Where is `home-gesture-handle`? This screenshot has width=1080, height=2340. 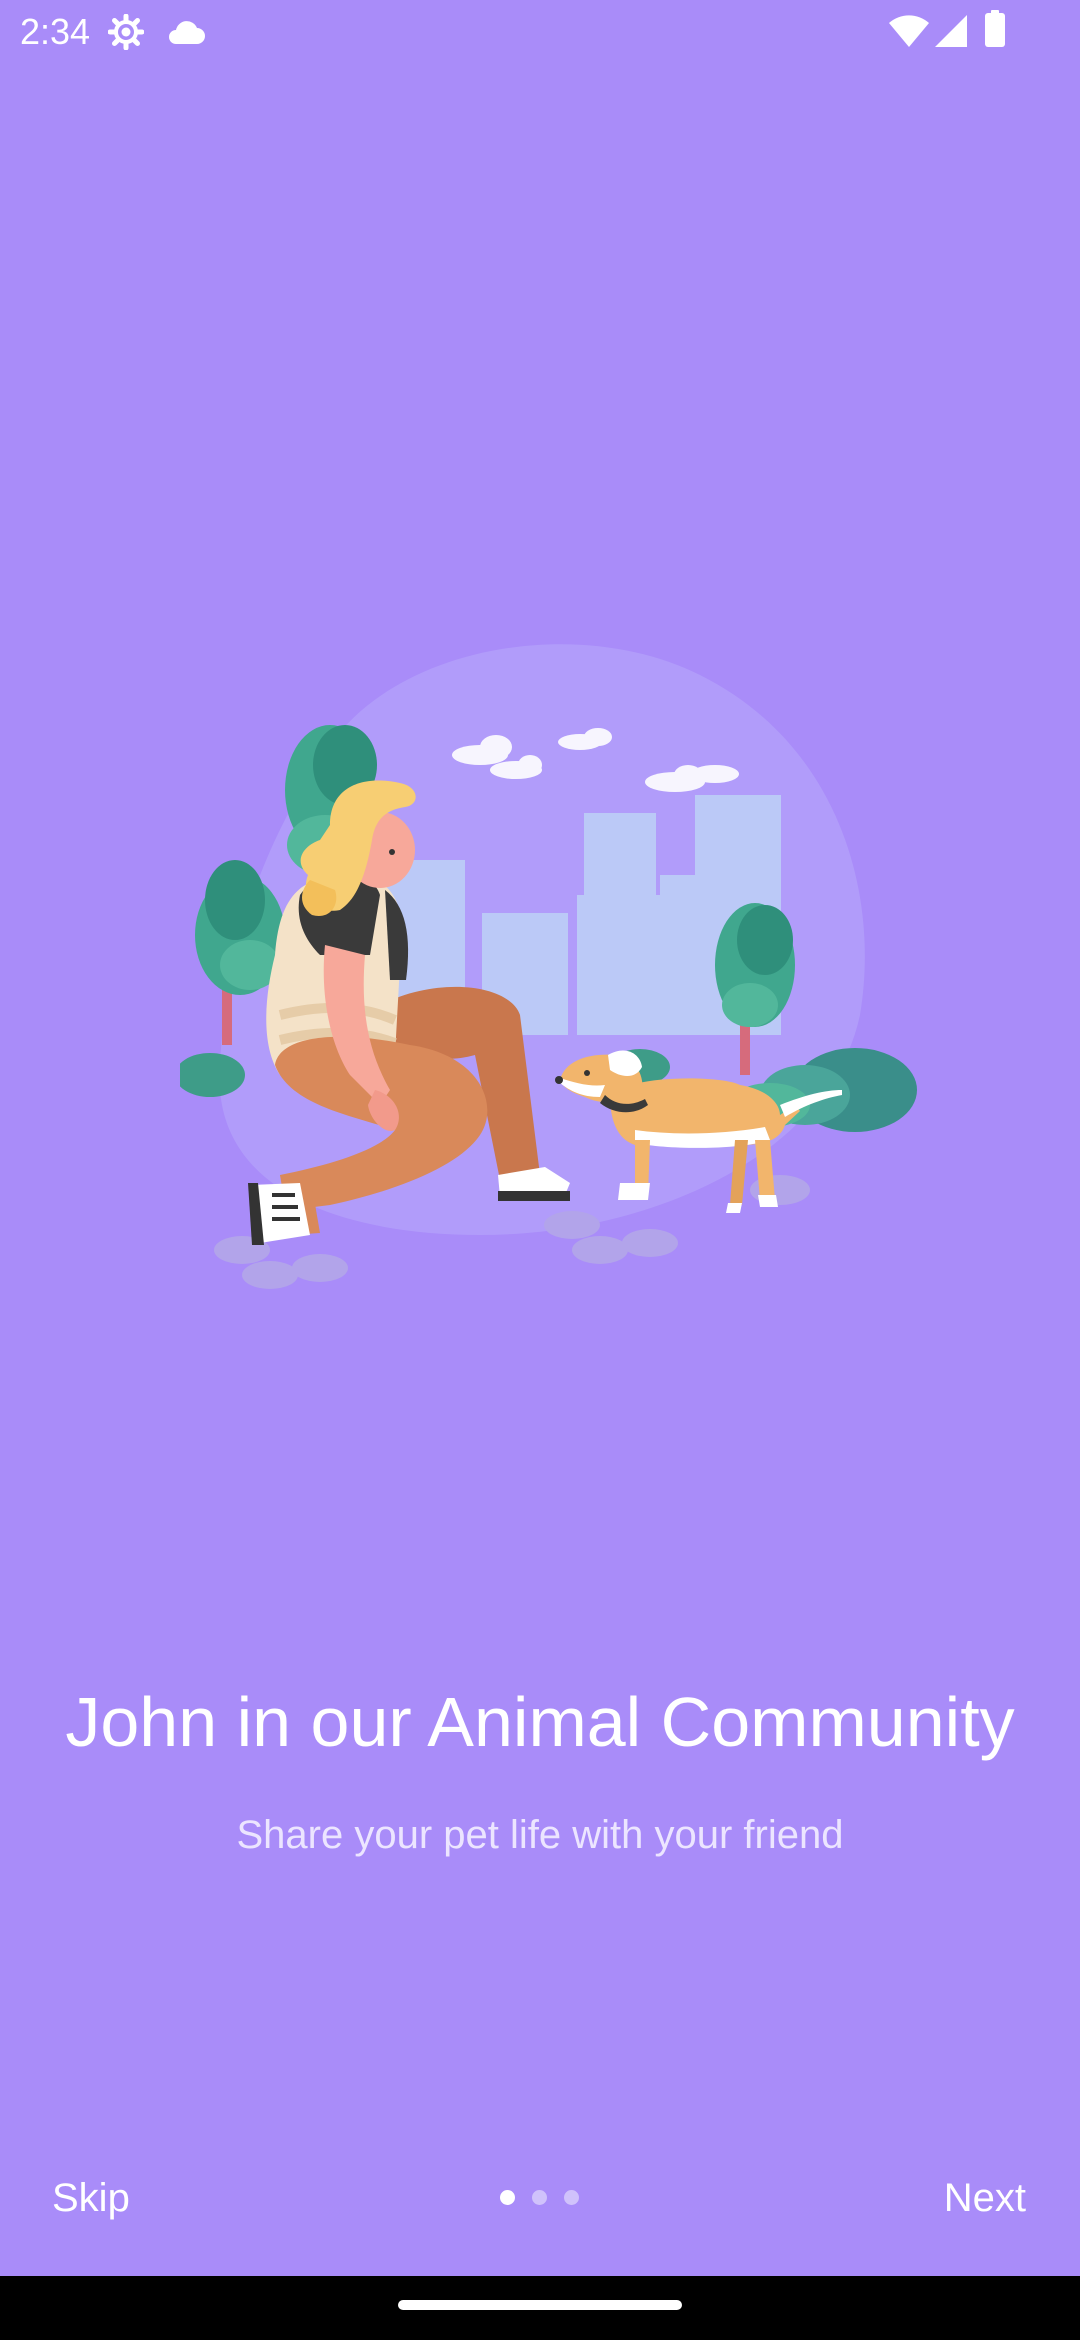 home-gesture-handle is located at coordinates (540, 2305).